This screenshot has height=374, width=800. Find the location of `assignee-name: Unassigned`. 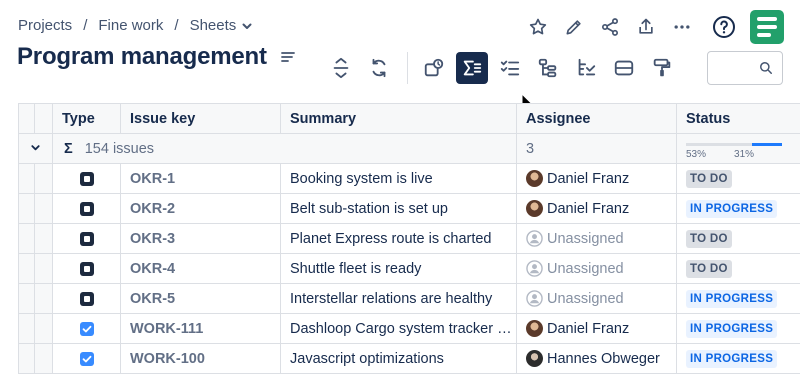

assignee-name: Unassigned is located at coordinates (585, 298).